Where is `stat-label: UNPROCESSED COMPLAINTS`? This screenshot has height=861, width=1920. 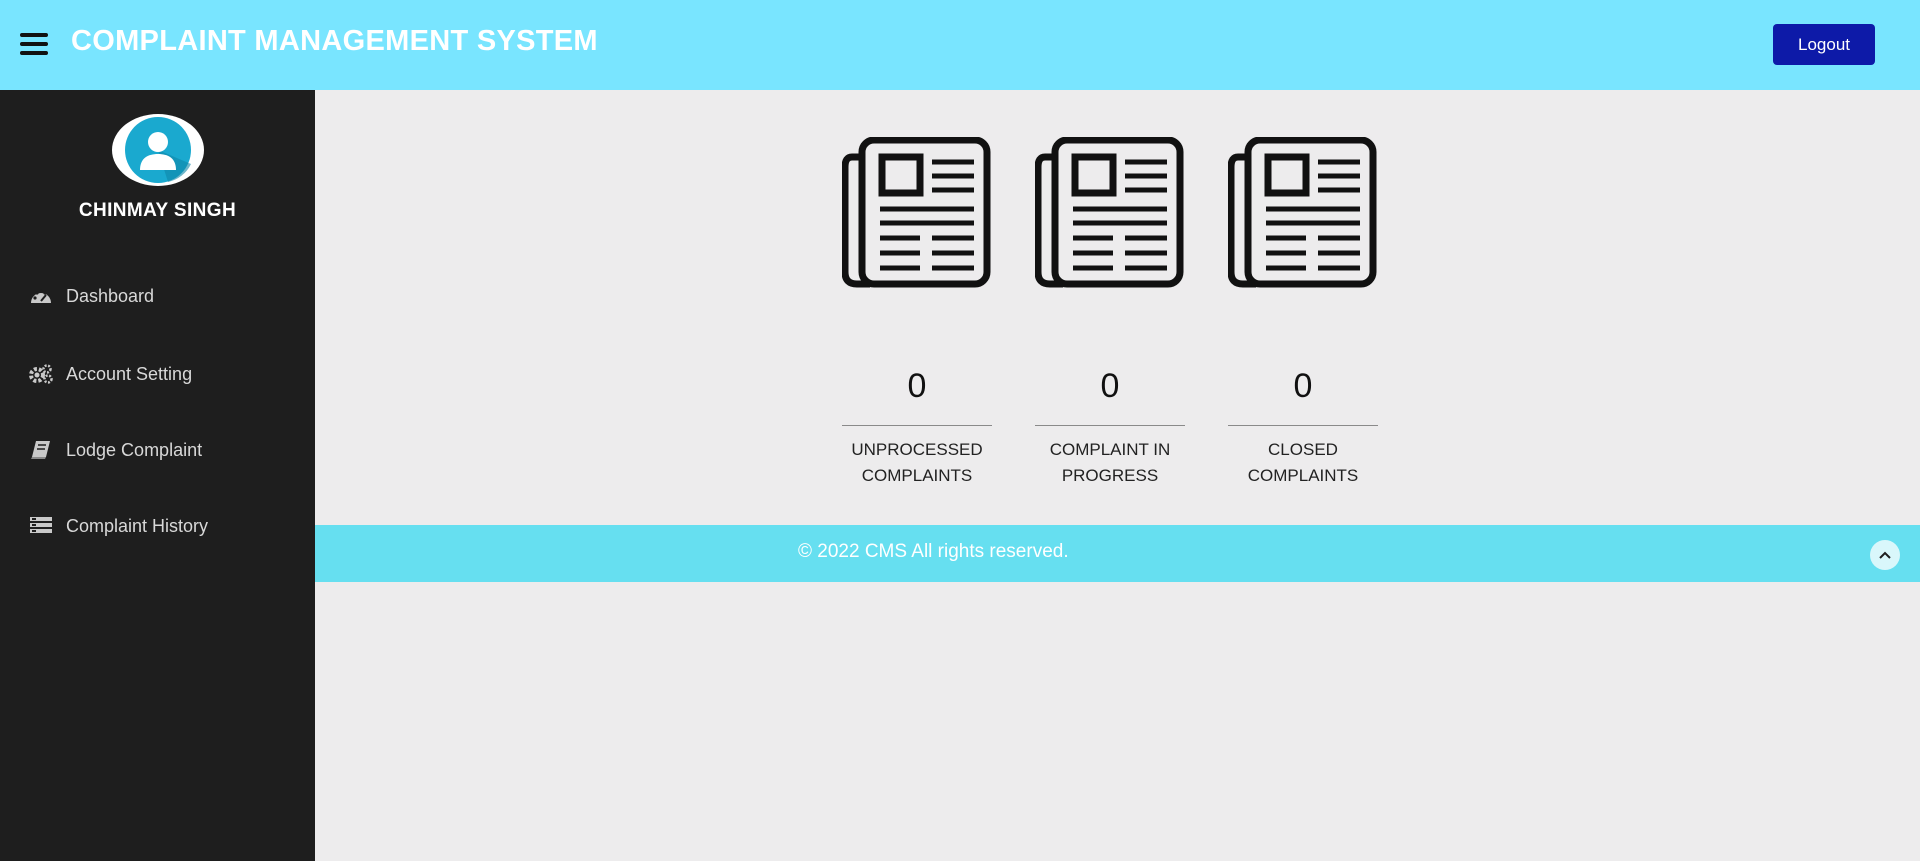
stat-label: UNPROCESSED COMPLAINTS is located at coordinates (917, 463).